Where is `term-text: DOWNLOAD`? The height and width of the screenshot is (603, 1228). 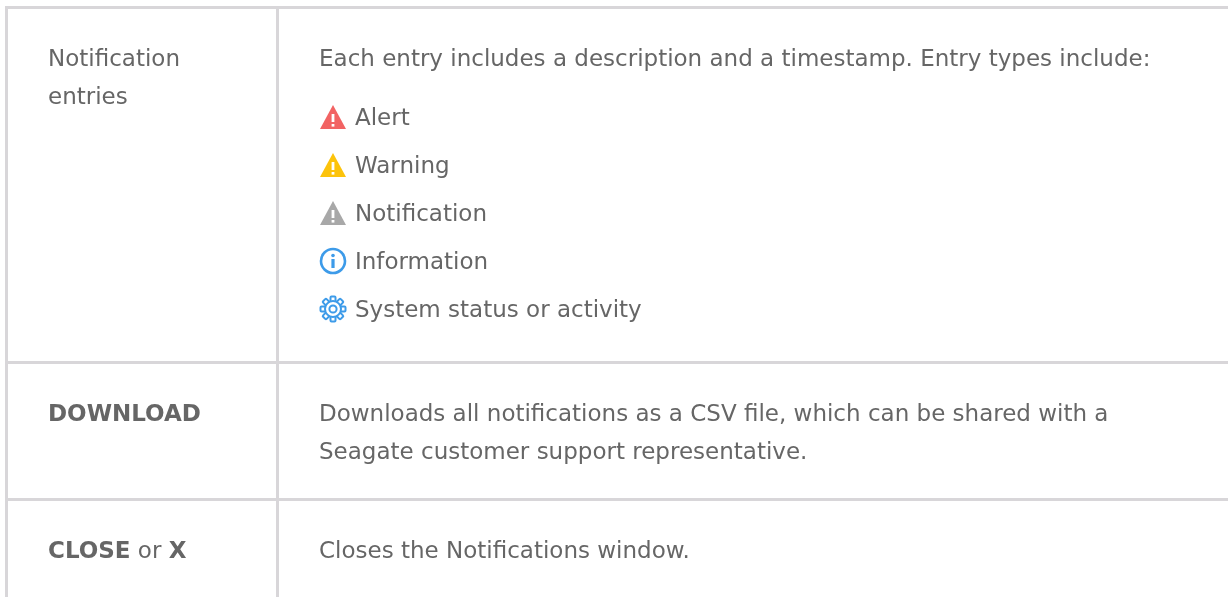 term-text: DOWNLOAD is located at coordinates (124, 413).